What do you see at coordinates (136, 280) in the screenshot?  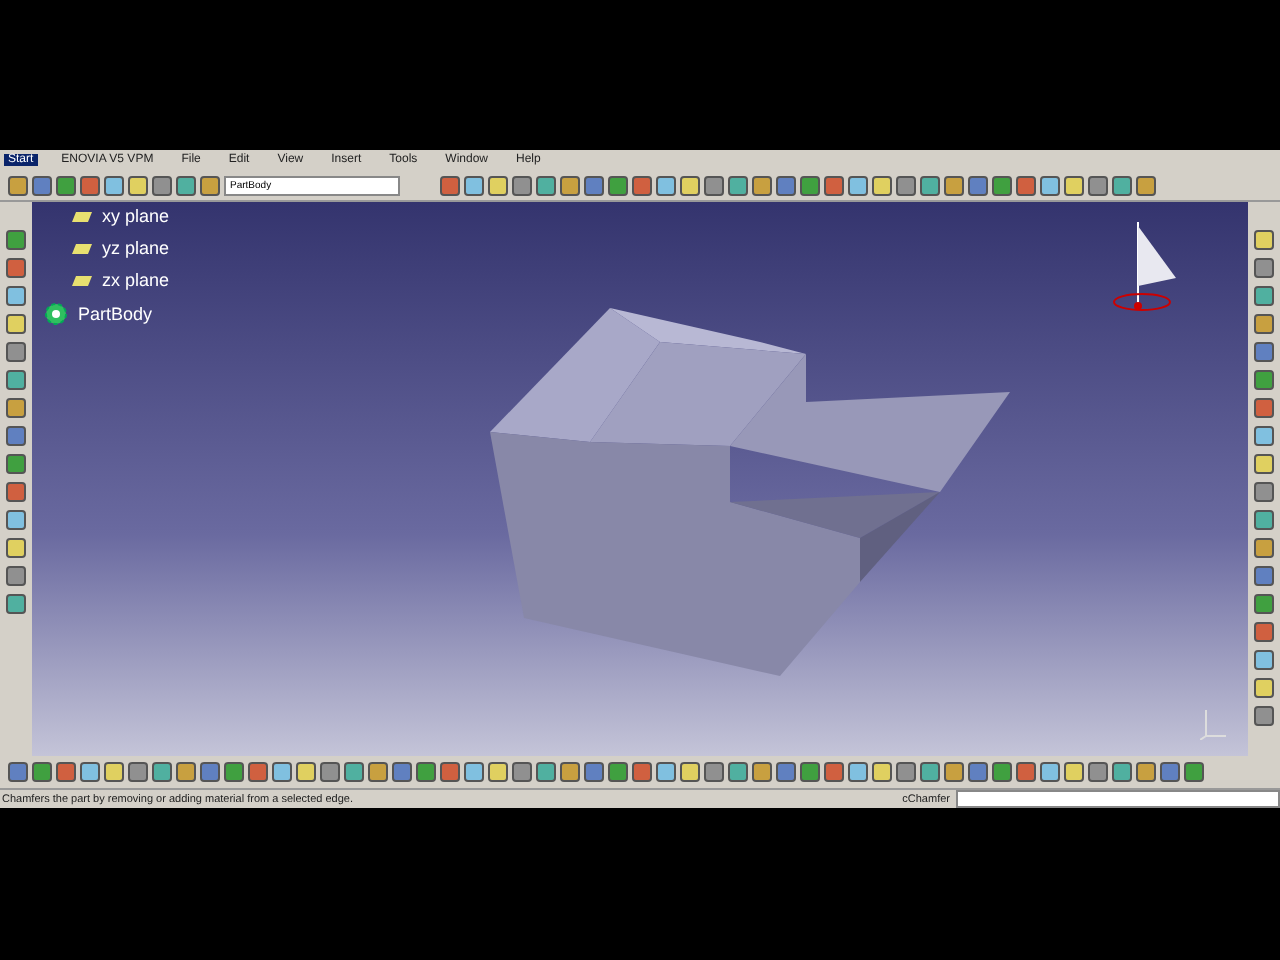 I see `tree-item: zx plane` at bounding box center [136, 280].